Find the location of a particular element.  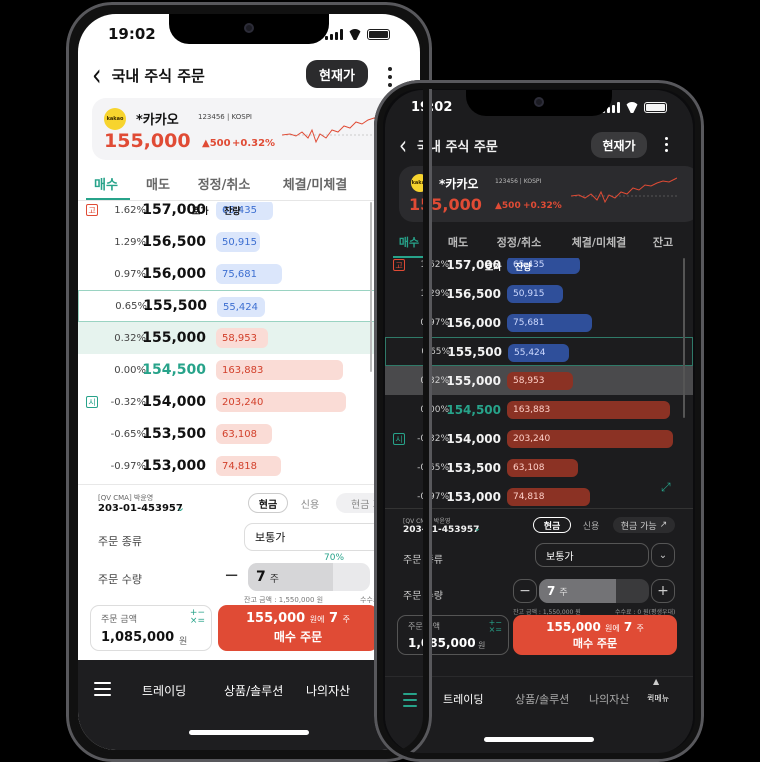

quick-menu-arrow-icon: ▲ is located at coordinates (656, 681).